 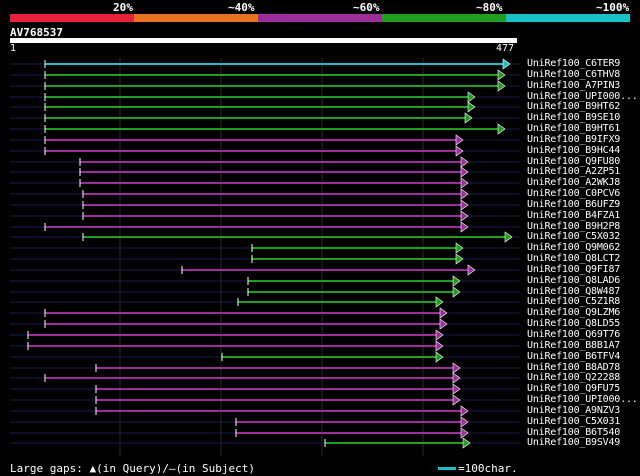 I want to click on hit-label: UniRef100_C5X031, so click(x=573, y=422).